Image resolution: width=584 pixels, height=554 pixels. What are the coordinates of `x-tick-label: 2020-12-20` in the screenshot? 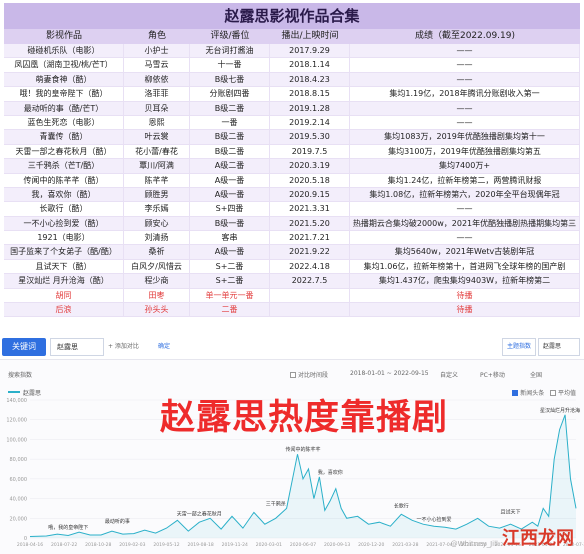 It's located at (371, 545).